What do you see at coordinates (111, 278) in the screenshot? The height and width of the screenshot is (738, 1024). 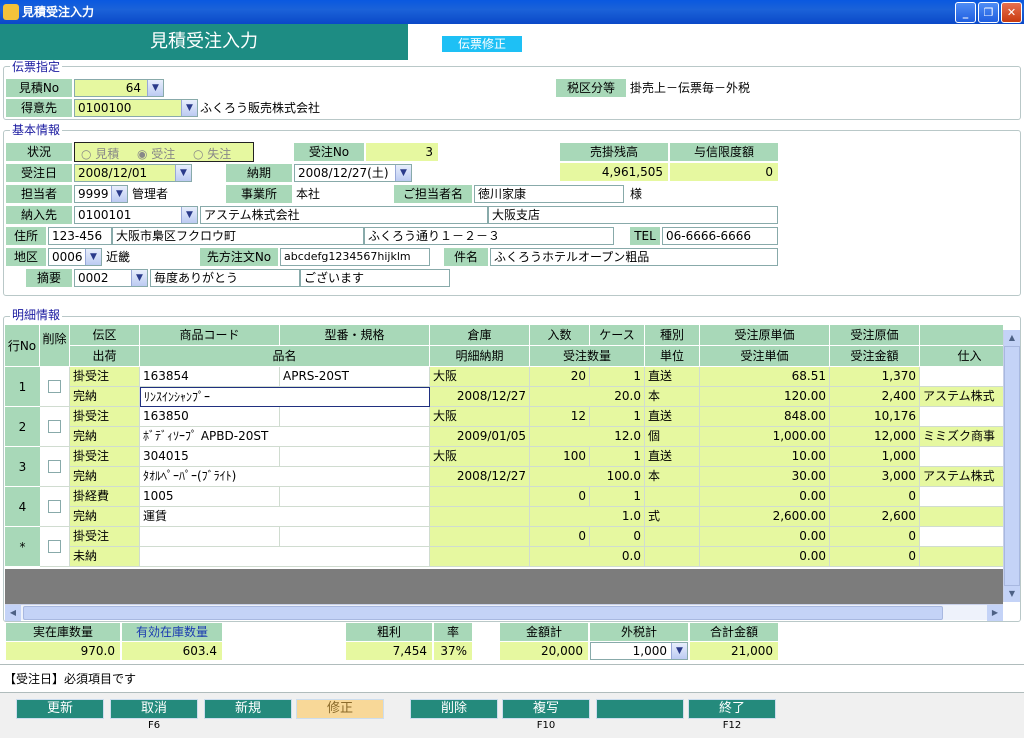 I see `tekiyo-code-input: 0002 ▼` at bounding box center [111, 278].